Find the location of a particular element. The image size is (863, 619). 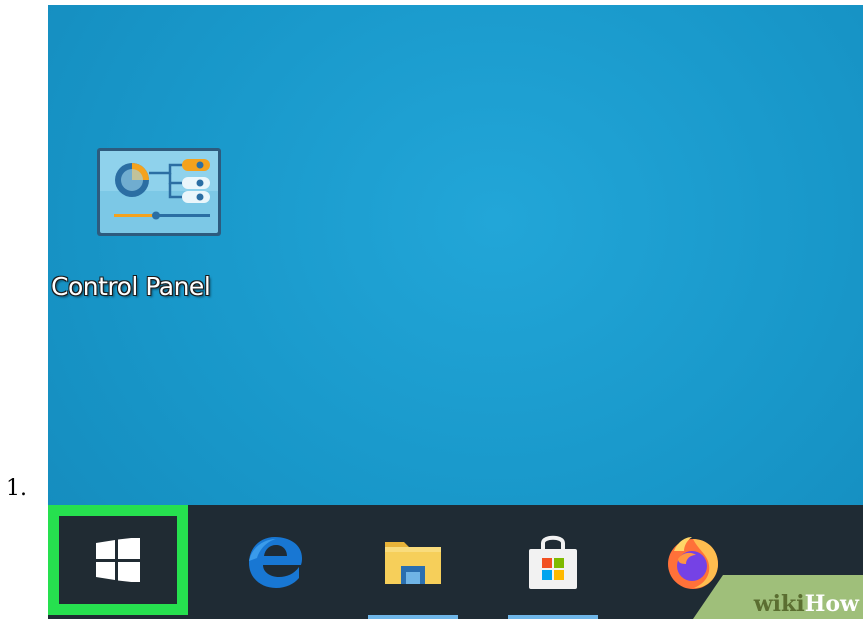

edge-icon is located at coordinates (275, 562).